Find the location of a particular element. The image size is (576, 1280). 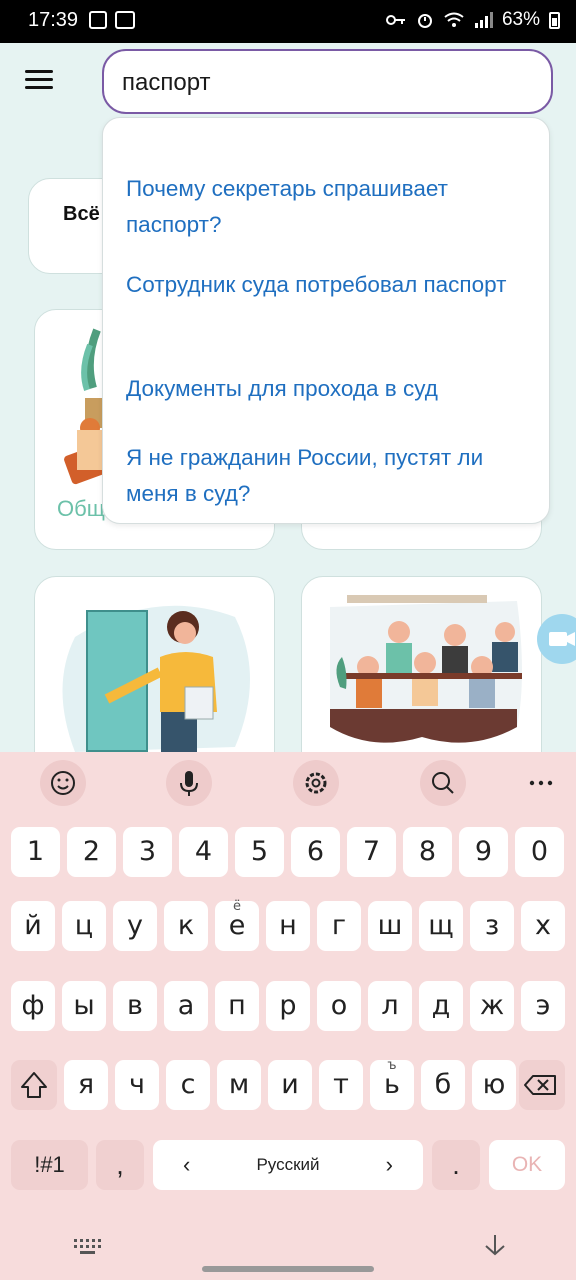

category-card-courtroom is located at coordinates (421, 676).